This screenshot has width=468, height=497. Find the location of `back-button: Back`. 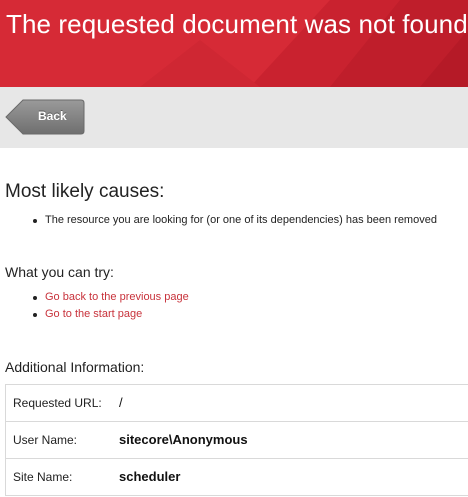

back-button: Back is located at coordinates (45, 117).